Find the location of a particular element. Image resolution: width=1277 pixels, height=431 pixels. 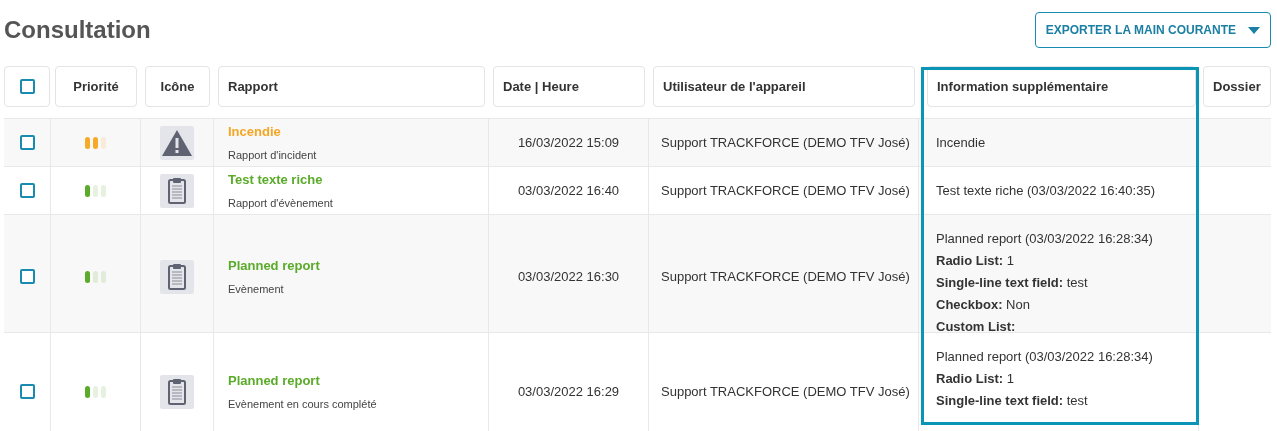

column-header: Information supplémentaire is located at coordinates (1061, 86).